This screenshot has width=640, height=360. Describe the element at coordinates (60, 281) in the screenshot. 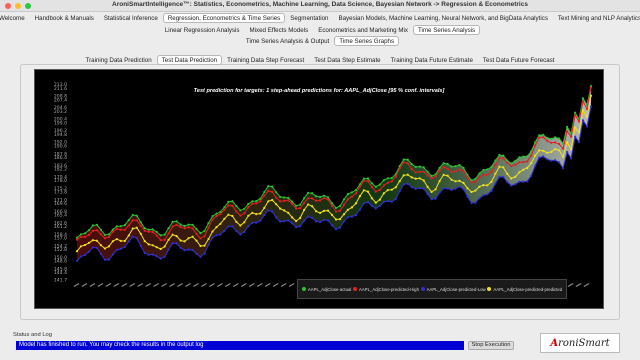

I see `y-tick-label: 141.7` at that location.